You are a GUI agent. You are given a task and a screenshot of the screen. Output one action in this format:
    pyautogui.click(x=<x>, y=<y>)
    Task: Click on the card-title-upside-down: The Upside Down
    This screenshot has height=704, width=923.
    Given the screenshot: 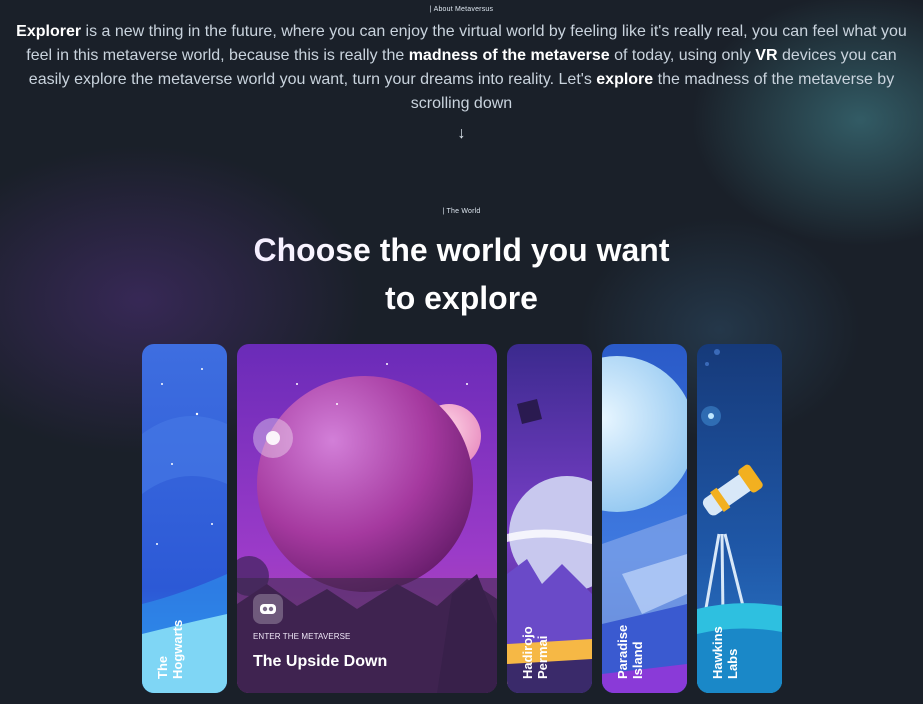 What is the action you would take?
    pyautogui.click(x=320, y=661)
    